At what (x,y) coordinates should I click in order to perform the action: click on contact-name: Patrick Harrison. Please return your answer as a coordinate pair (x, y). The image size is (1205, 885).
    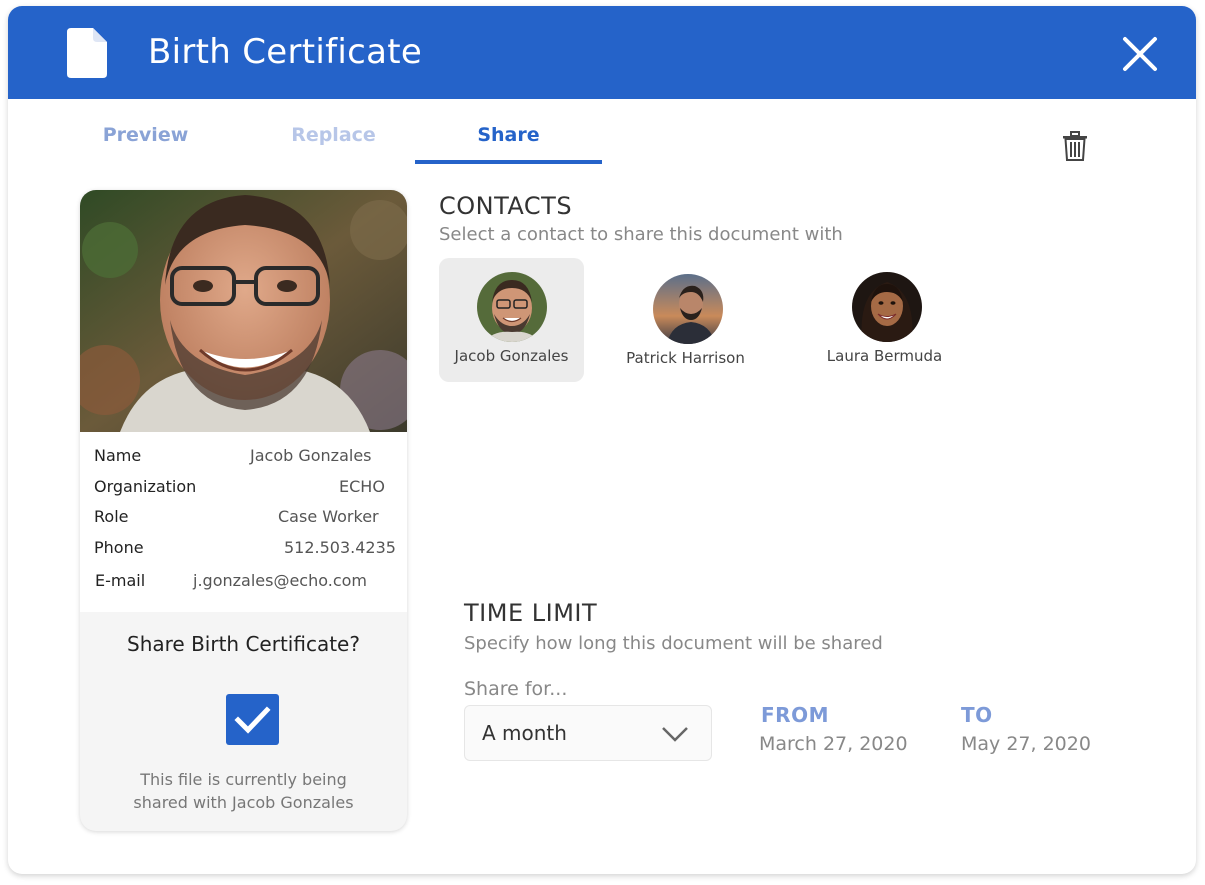
    Looking at the image, I should click on (685, 358).